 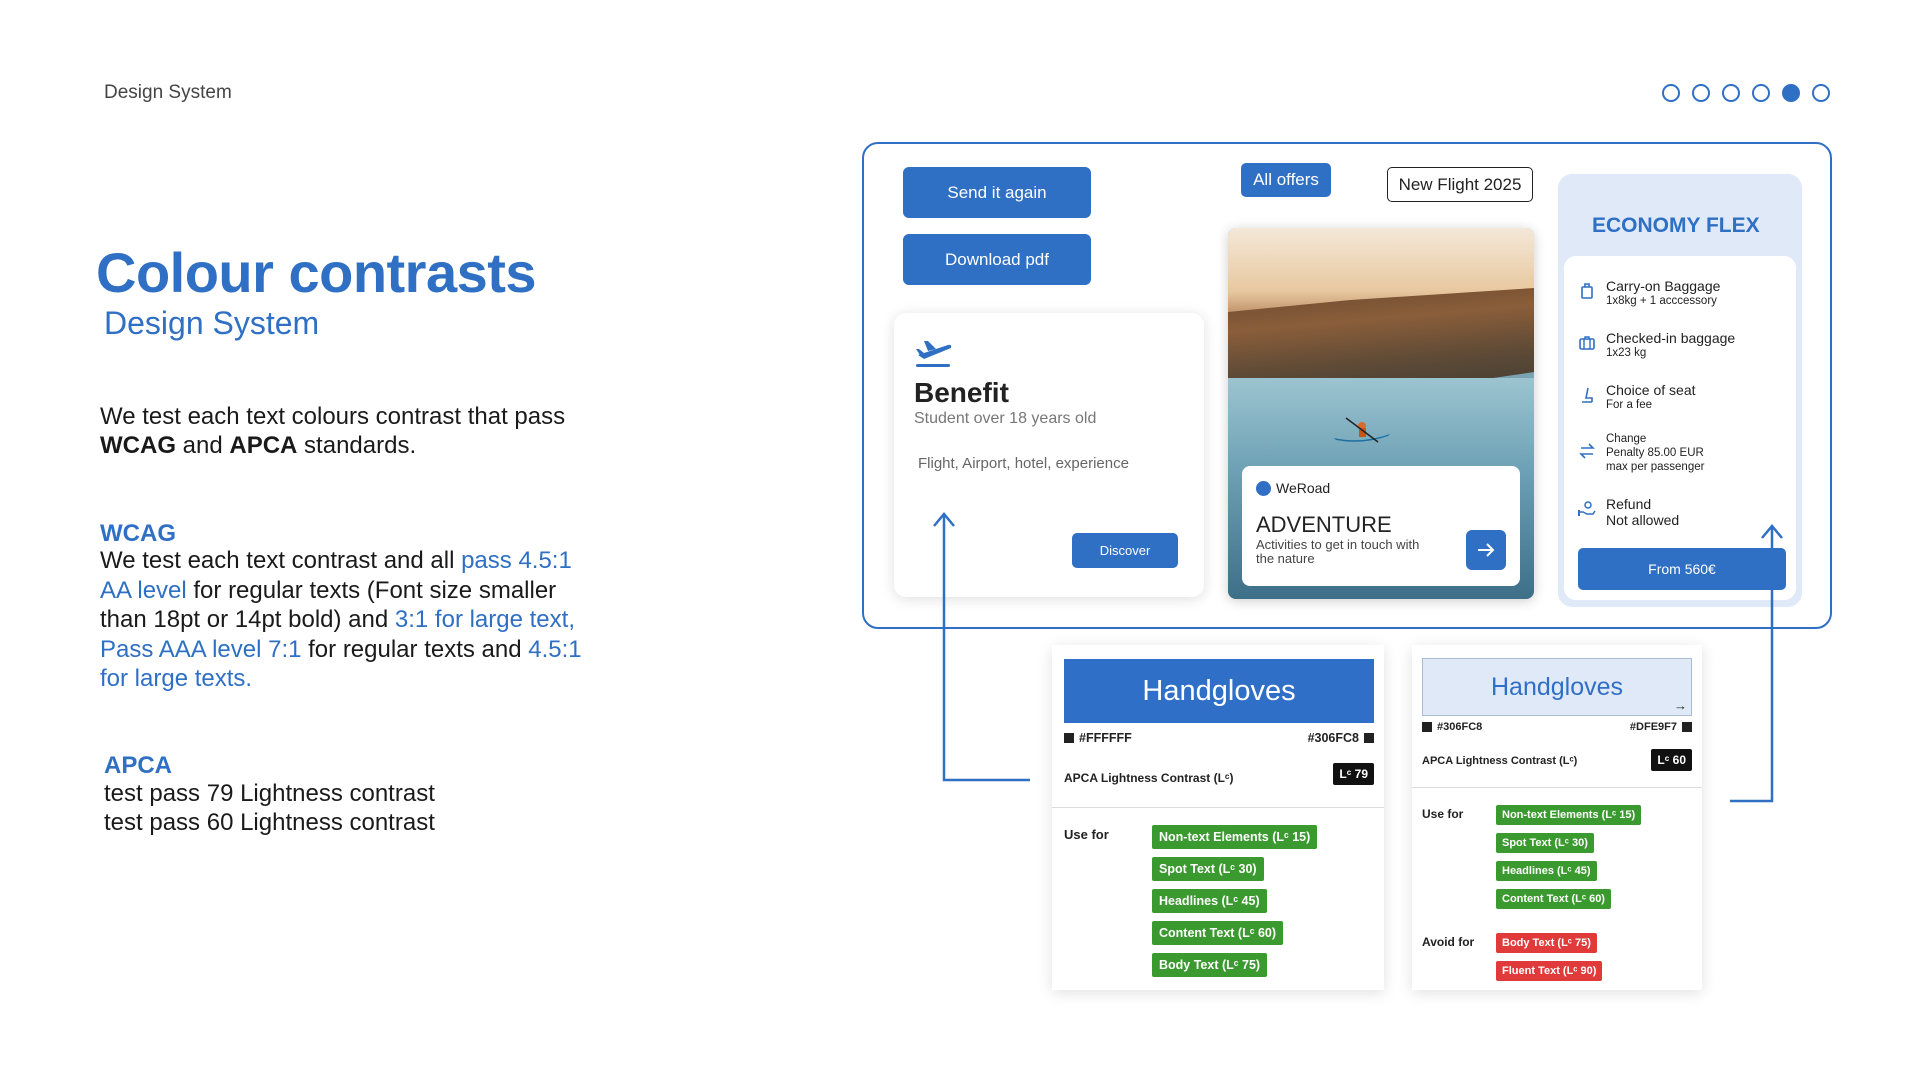 What do you see at coordinates (1005, 418) in the screenshot?
I see `benefit-subtitle: Student over 18 years old` at bounding box center [1005, 418].